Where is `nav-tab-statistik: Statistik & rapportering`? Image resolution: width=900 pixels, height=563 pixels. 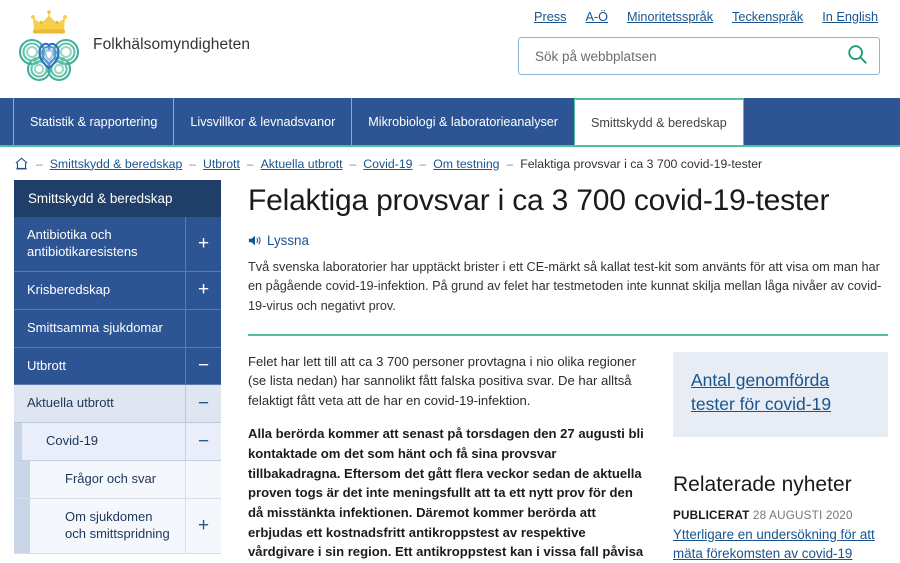
nav-tab-statistik: Statistik & rapportering is located at coordinates (94, 121).